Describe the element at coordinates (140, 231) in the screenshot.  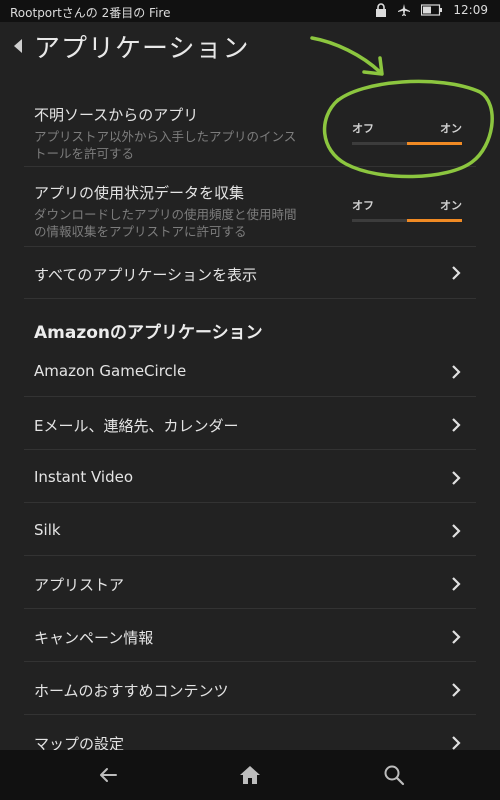
I see `description-line: の情報収集をアプリストアに許可する` at that location.